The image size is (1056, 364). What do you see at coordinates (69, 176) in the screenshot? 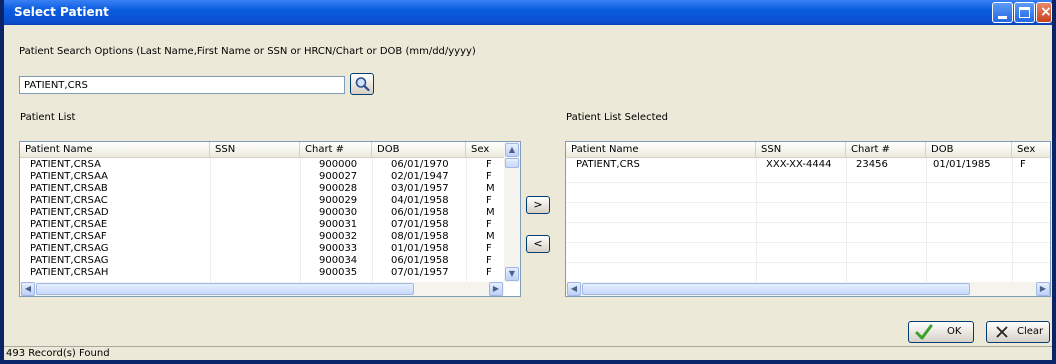
I see `cell-patient-name: PATIENT,CRSAA` at bounding box center [69, 176].